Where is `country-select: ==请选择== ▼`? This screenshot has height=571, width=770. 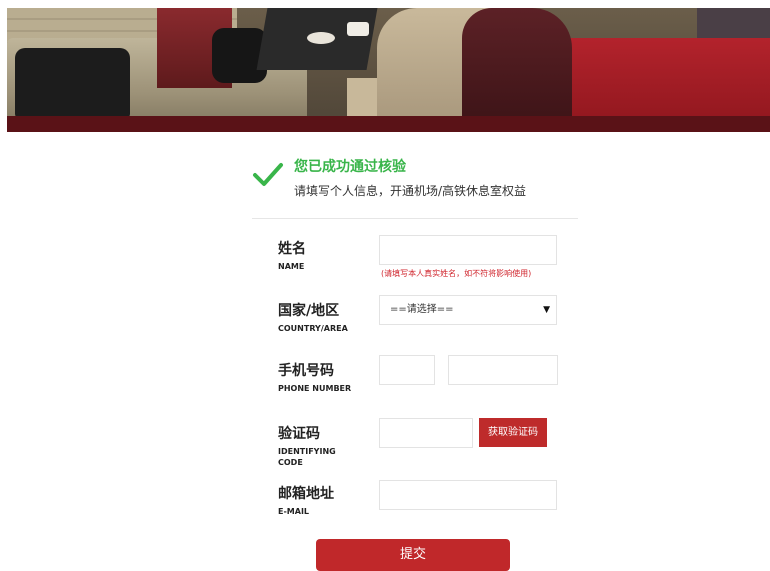
country-select: ==请选择== ▼ is located at coordinates (468, 310).